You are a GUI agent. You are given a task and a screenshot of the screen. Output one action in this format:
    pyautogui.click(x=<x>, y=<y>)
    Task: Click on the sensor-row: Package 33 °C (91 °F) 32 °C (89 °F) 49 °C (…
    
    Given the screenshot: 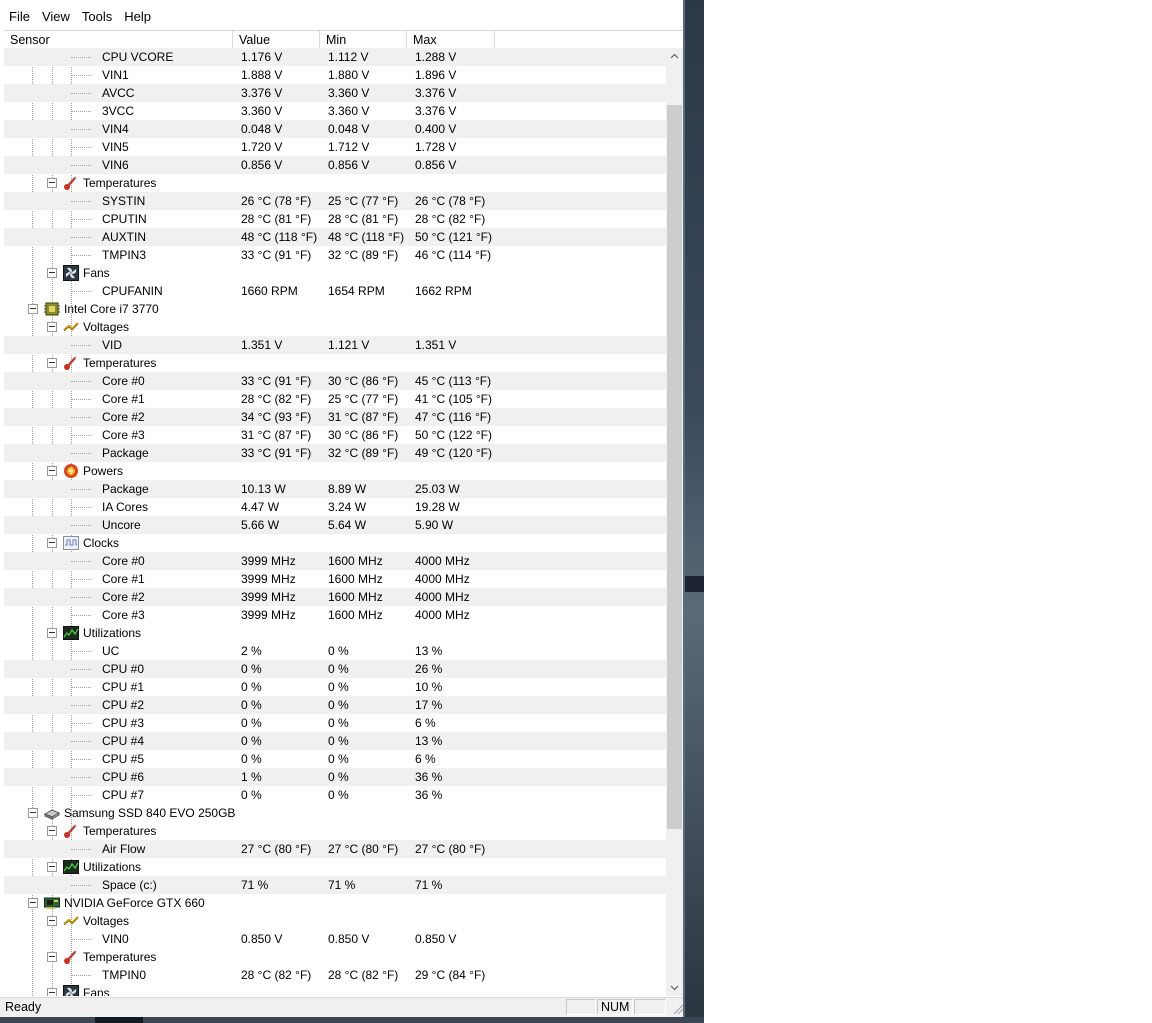 What is the action you would take?
    pyautogui.click(x=335, y=453)
    